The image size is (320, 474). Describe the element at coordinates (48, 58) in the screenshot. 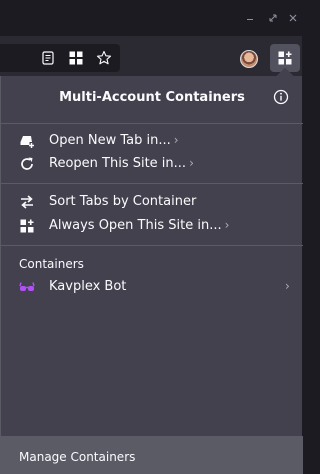

I see `reader-view-icon` at that location.